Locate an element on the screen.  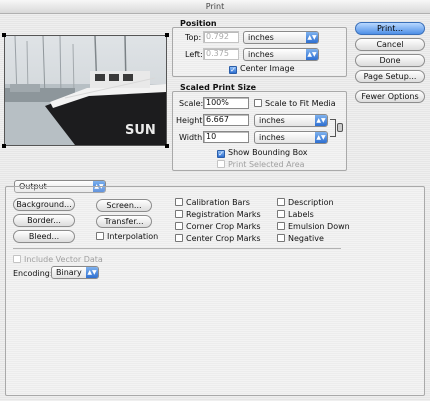
emulsion-down-label: Emulsion Down is located at coordinates (319, 226).